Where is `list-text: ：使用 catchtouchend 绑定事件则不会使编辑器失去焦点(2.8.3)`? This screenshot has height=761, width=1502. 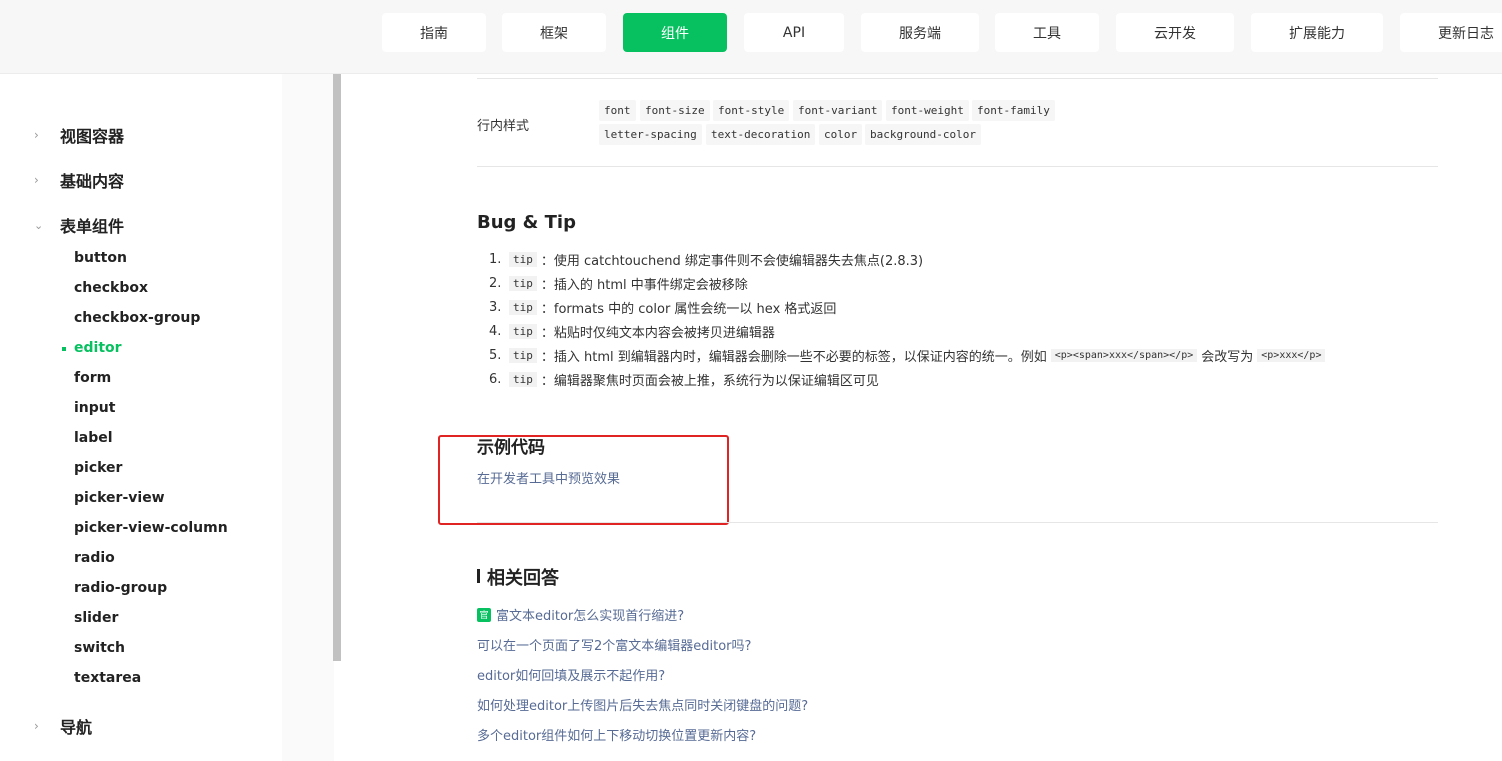
list-text: ：使用 catchtouchend 绑定事件则不会使编辑器失去焦点(2.8.3) is located at coordinates (732, 261).